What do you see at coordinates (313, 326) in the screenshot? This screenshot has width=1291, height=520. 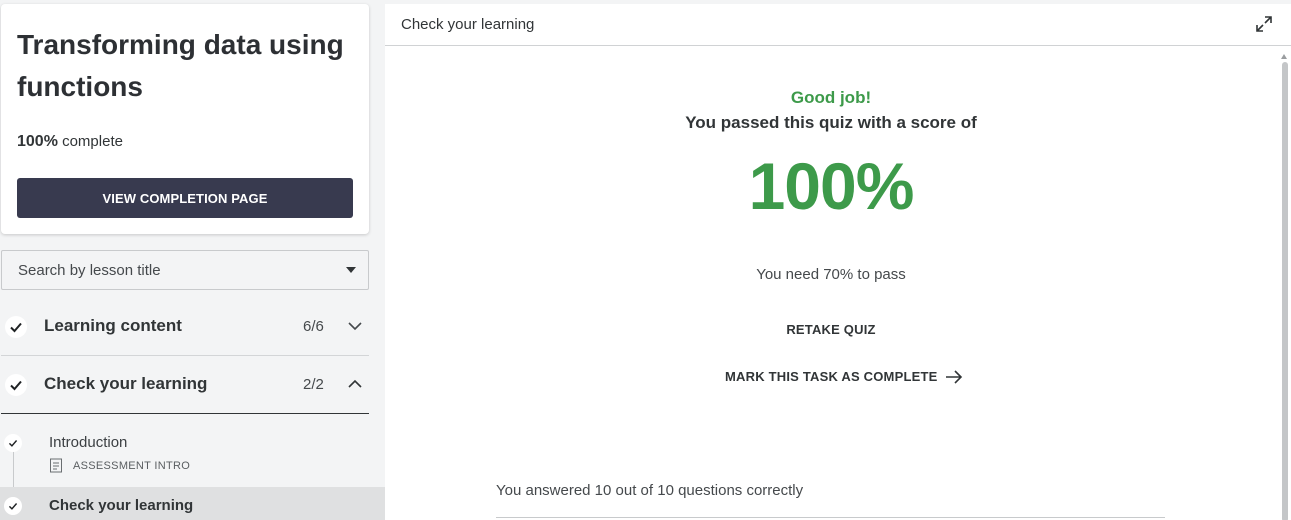 I see `section-count: 6/6` at bounding box center [313, 326].